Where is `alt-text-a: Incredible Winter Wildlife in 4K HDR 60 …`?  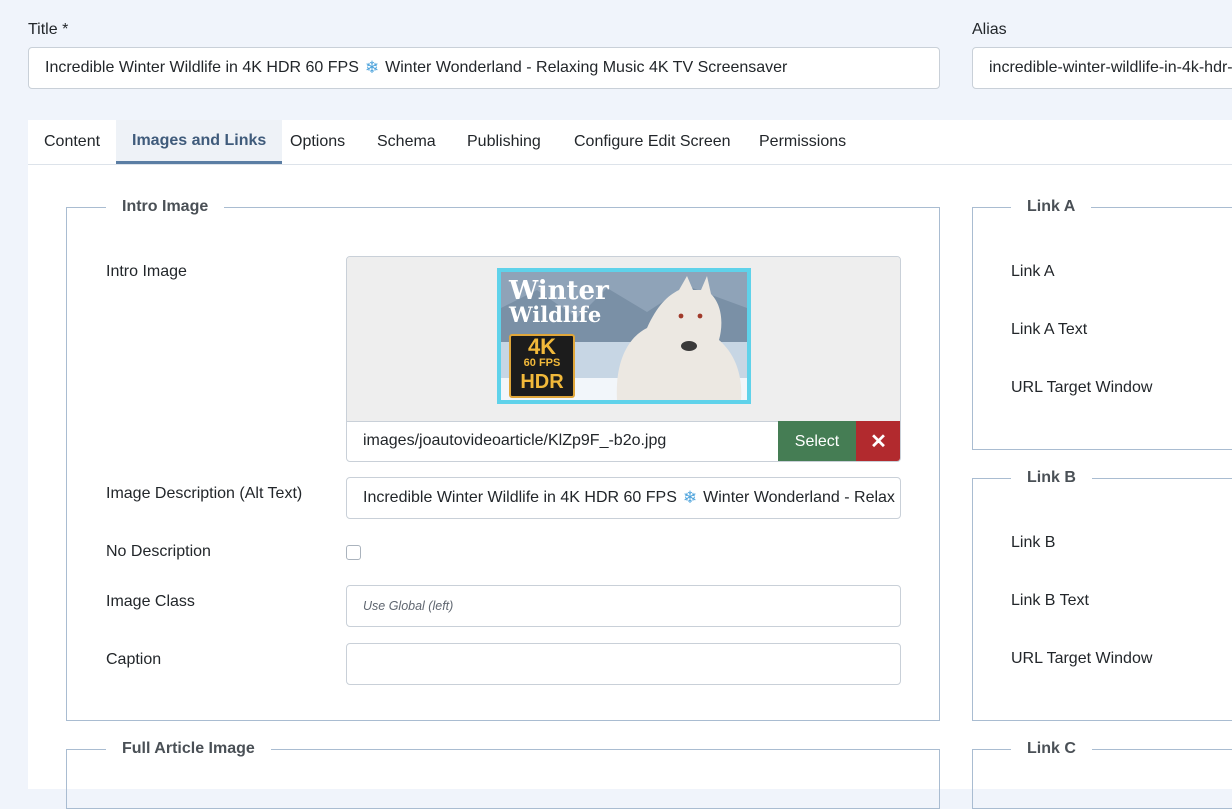 alt-text-a: Incredible Winter Wildlife in 4K HDR 60 … is located at coordinates (520, 497).